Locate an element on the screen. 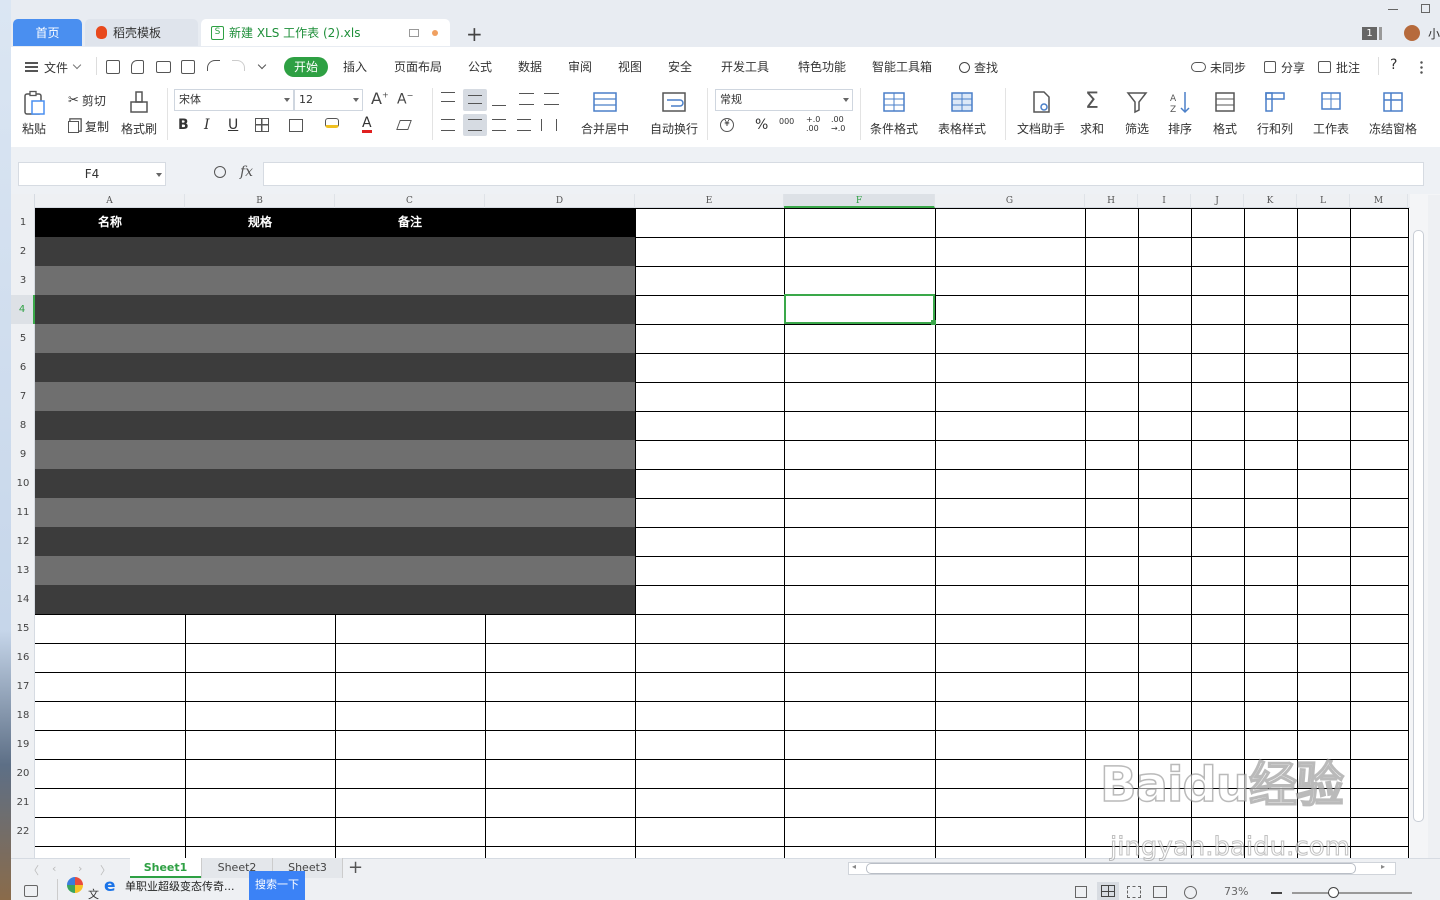  monitor-icon is located at coordinates (414, 33).